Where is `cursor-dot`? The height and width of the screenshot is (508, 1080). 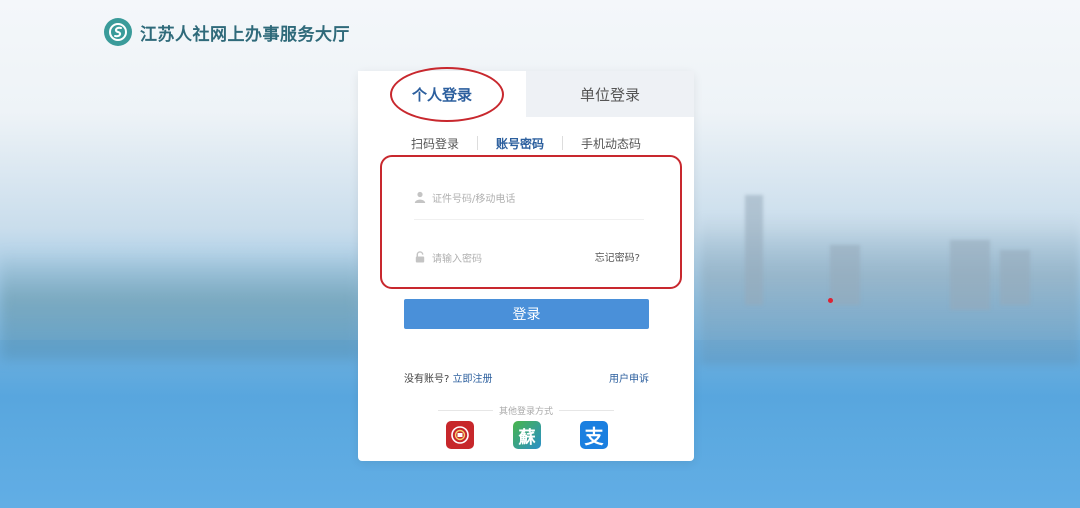
cursor-dot is located at coordinates (830, 300).